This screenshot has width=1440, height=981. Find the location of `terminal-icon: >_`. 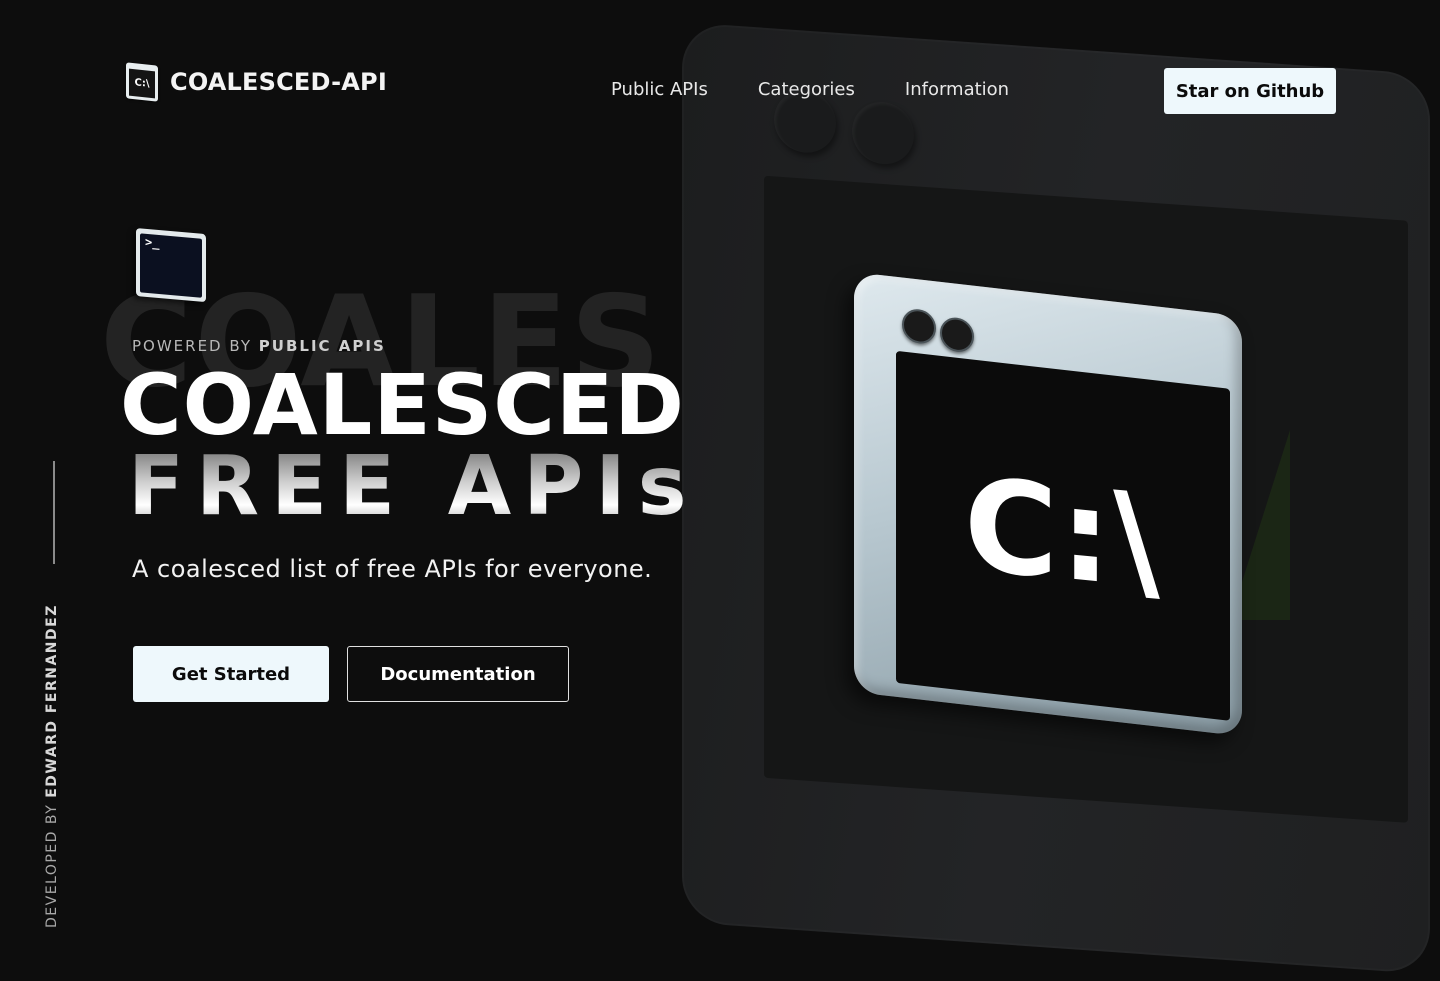

terminal-icon: >_ is located at coordinates (171, 265).